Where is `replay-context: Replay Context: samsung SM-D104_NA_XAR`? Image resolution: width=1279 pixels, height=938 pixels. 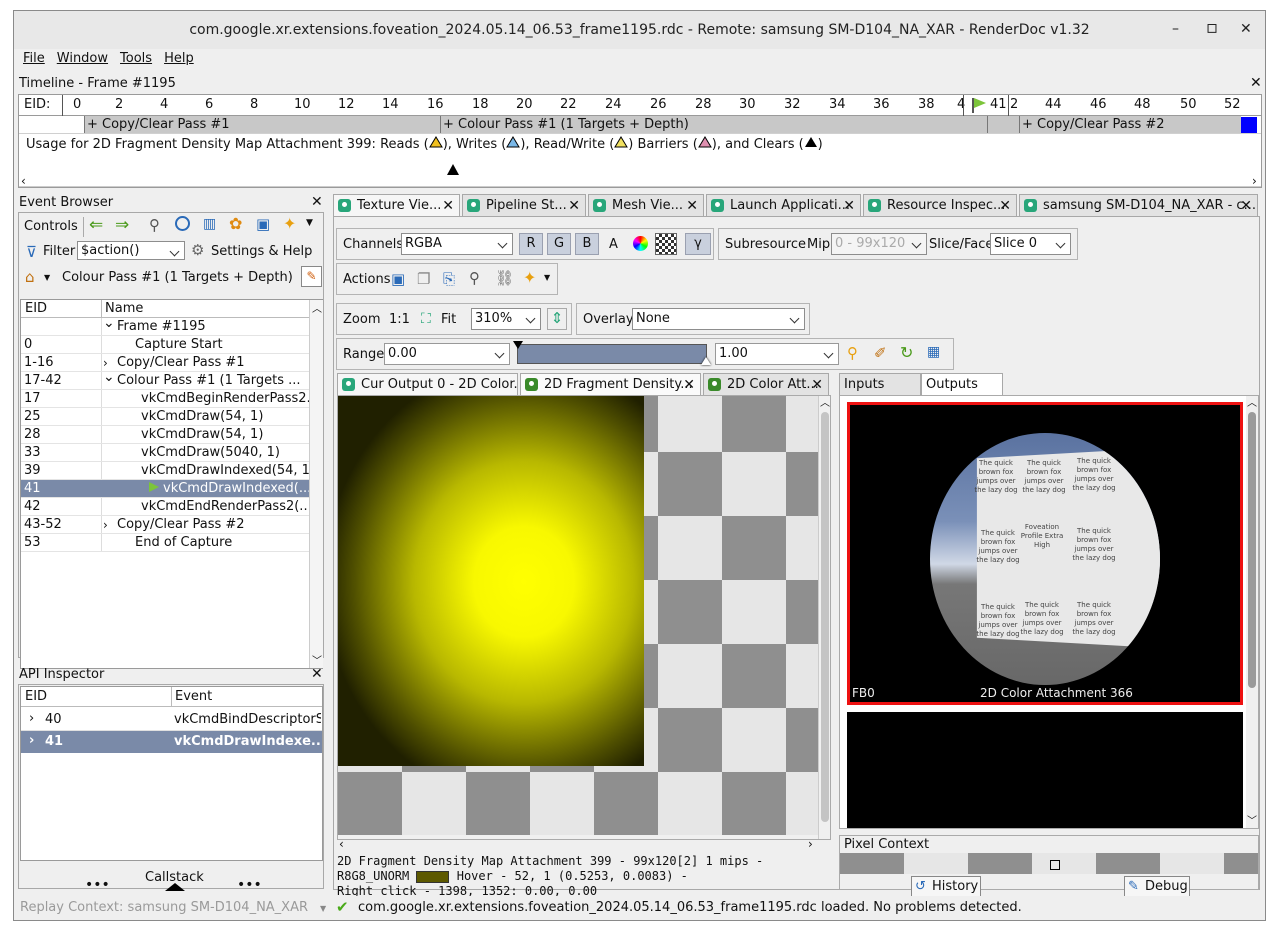 replay-context: Replay Context: samsung SM-D104_NA_XAR is located at coordinates (164, 907).